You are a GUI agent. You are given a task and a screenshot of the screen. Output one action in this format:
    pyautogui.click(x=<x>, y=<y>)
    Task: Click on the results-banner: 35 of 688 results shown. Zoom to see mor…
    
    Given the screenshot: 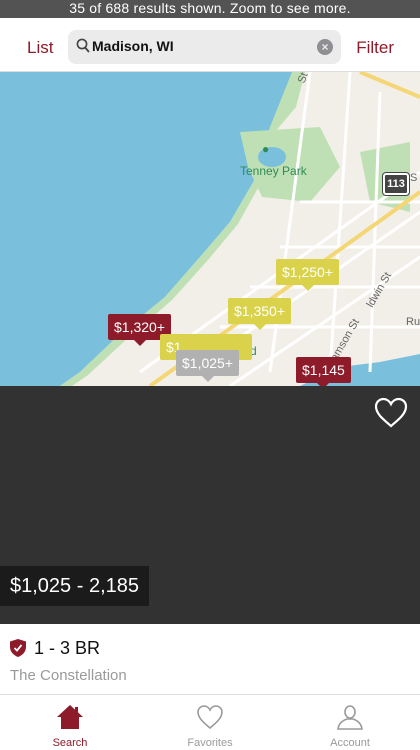 What is the action you would take?
    pyautogui.click(x=210, y=9)
    